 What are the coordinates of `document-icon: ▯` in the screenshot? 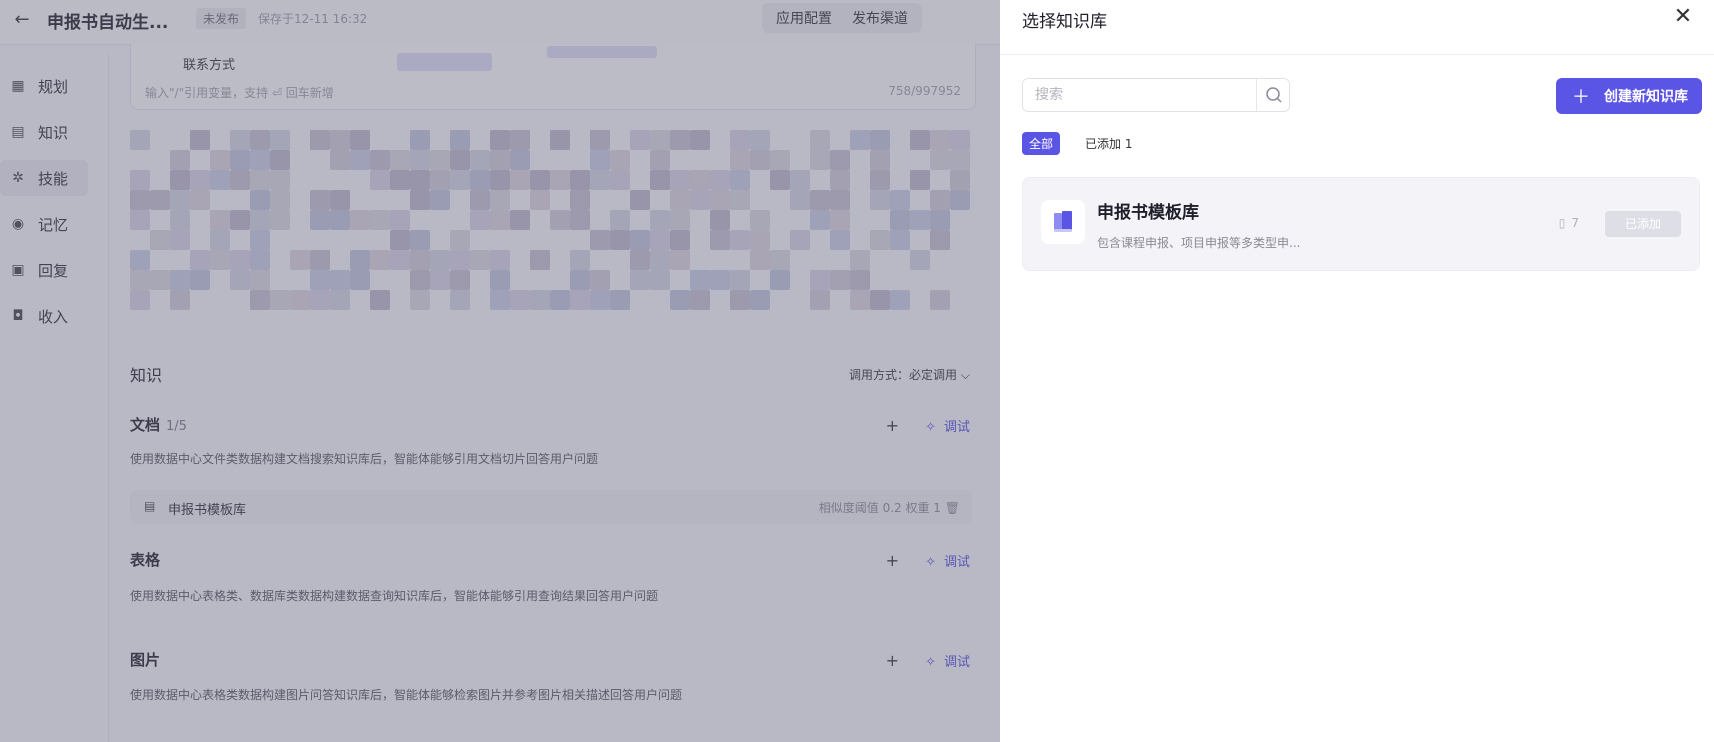 It's located at (1562, 223).